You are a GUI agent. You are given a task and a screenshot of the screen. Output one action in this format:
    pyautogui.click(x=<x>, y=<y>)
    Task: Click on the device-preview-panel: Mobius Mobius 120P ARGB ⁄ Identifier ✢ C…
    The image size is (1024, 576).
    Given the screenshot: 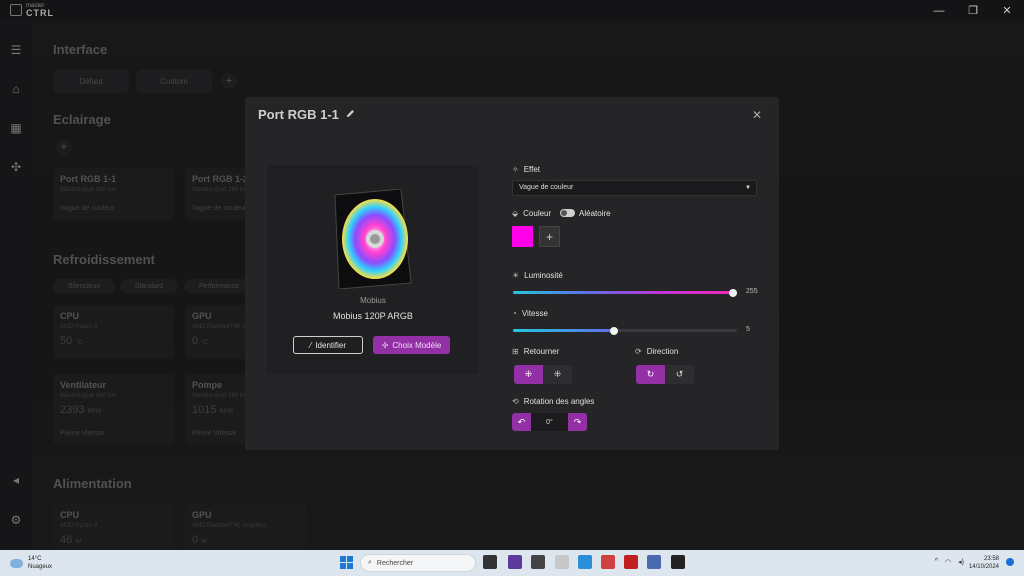 What is the action you would take?
    pyautogui.click(x=373, y=269)
    